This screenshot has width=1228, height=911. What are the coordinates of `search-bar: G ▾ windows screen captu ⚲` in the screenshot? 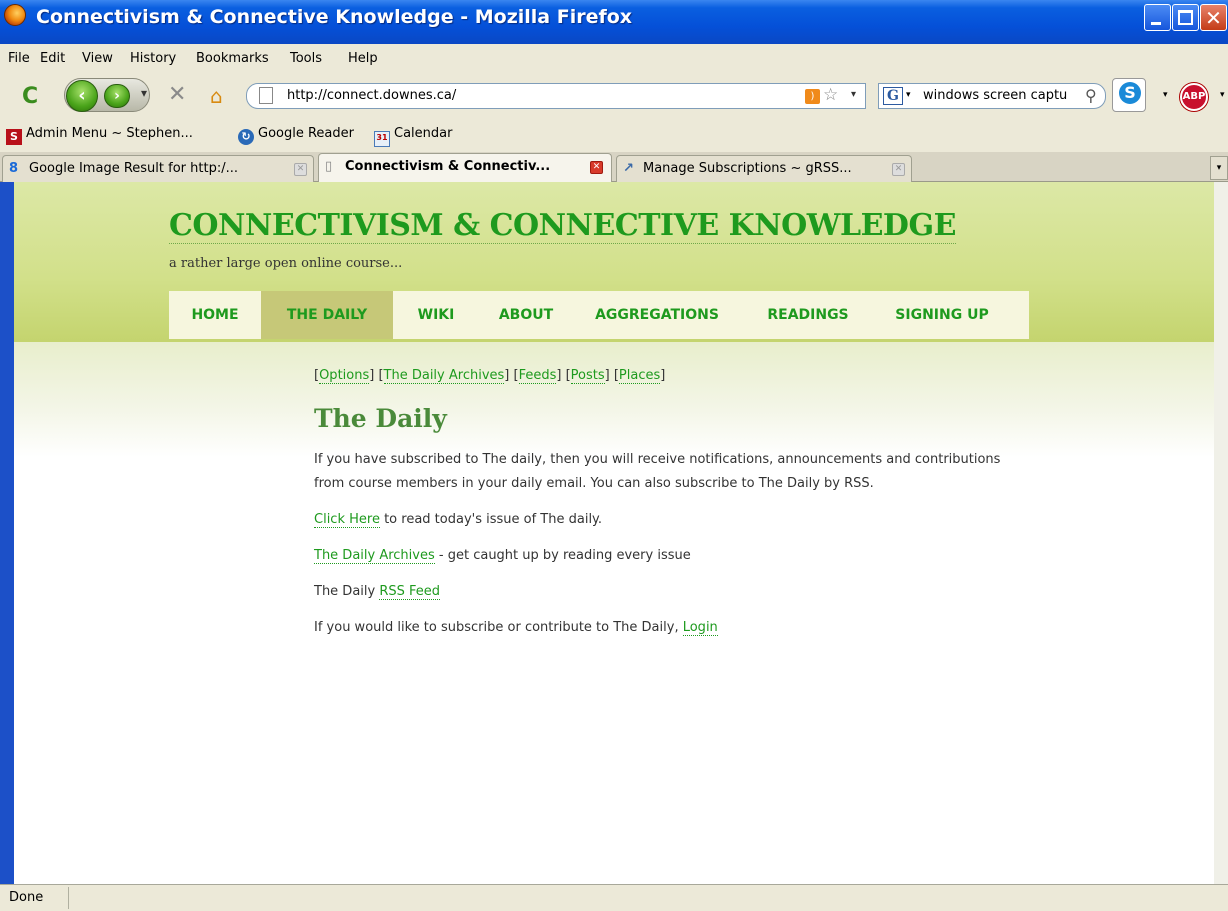 It's located at (992, 96).